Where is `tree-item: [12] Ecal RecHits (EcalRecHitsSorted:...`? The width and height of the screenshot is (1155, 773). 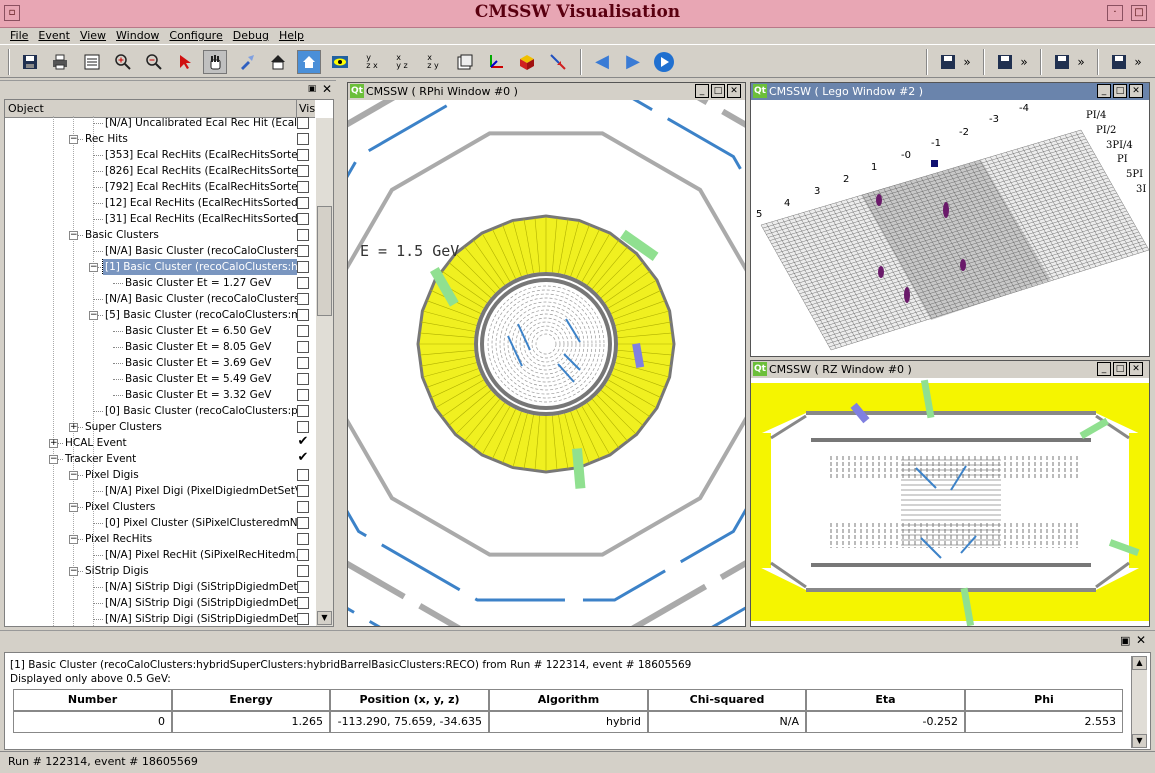 tree-item: [12] Ecal RecHits (EcalRecHitsSorted:... is located at coordinates (151, 203).